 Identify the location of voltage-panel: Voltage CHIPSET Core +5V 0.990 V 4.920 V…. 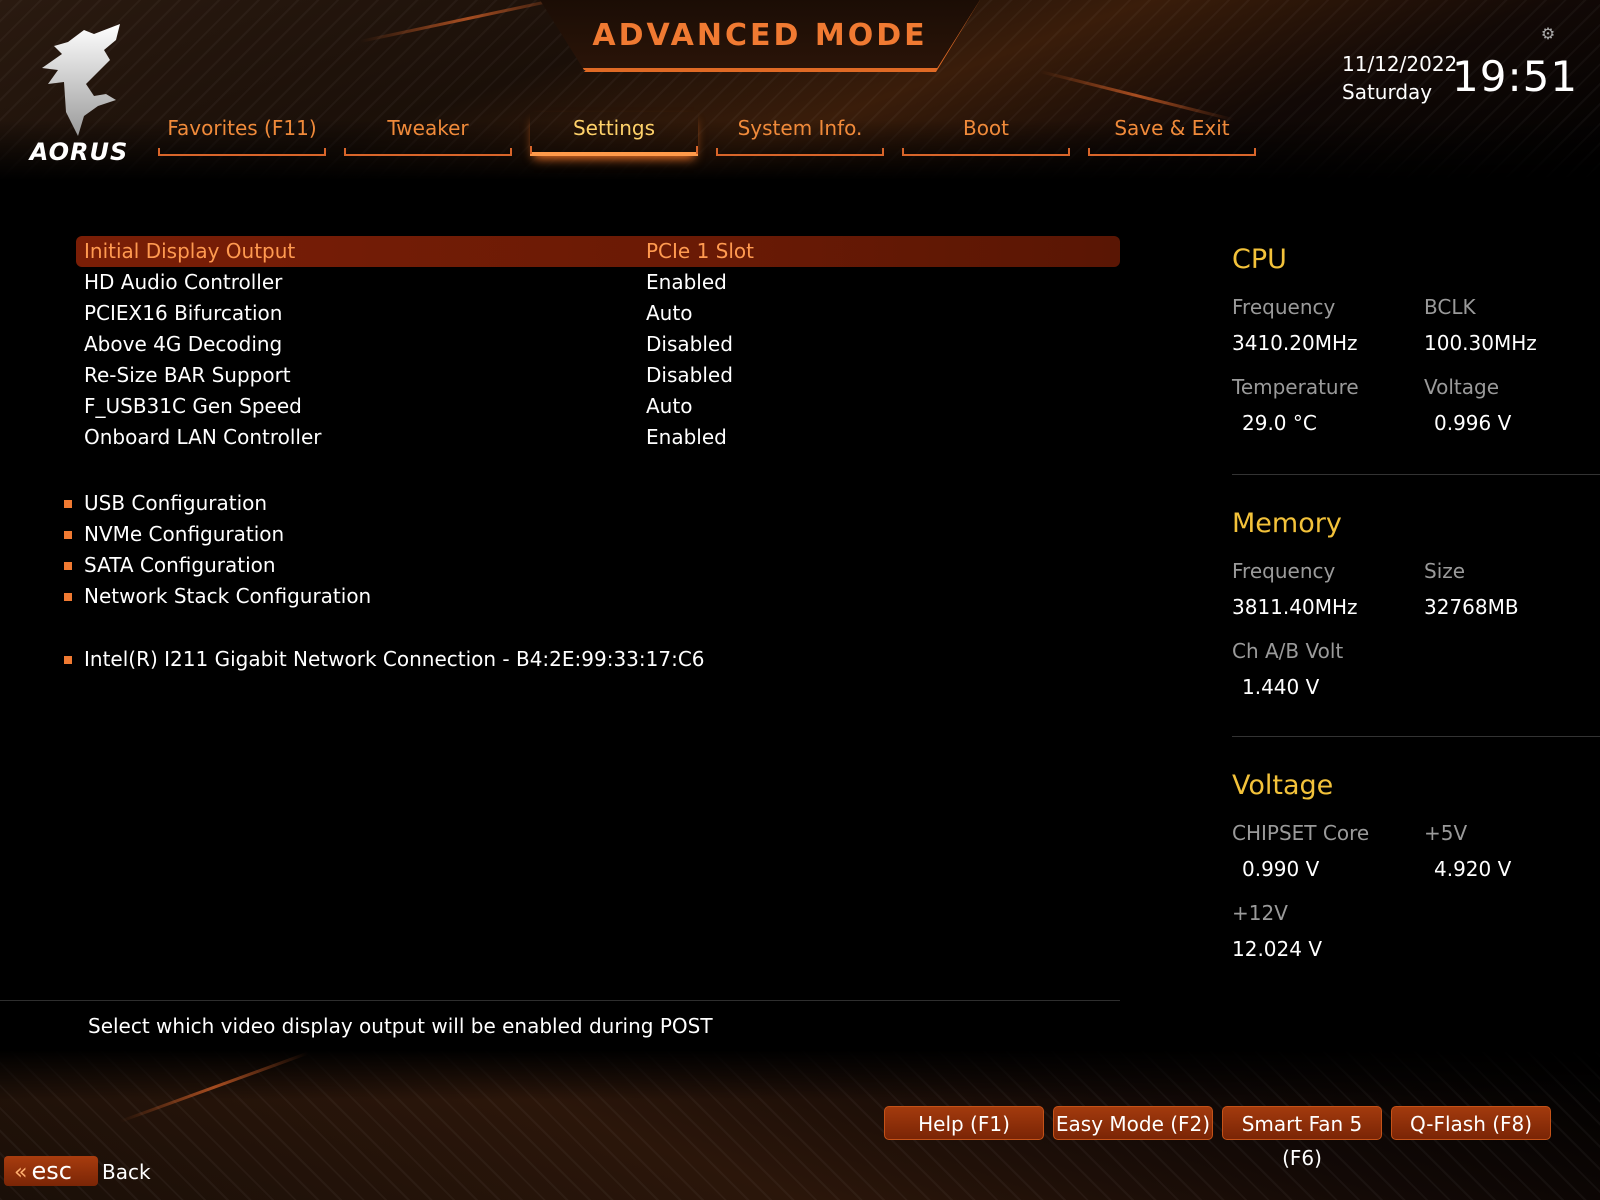
(1416, 872).